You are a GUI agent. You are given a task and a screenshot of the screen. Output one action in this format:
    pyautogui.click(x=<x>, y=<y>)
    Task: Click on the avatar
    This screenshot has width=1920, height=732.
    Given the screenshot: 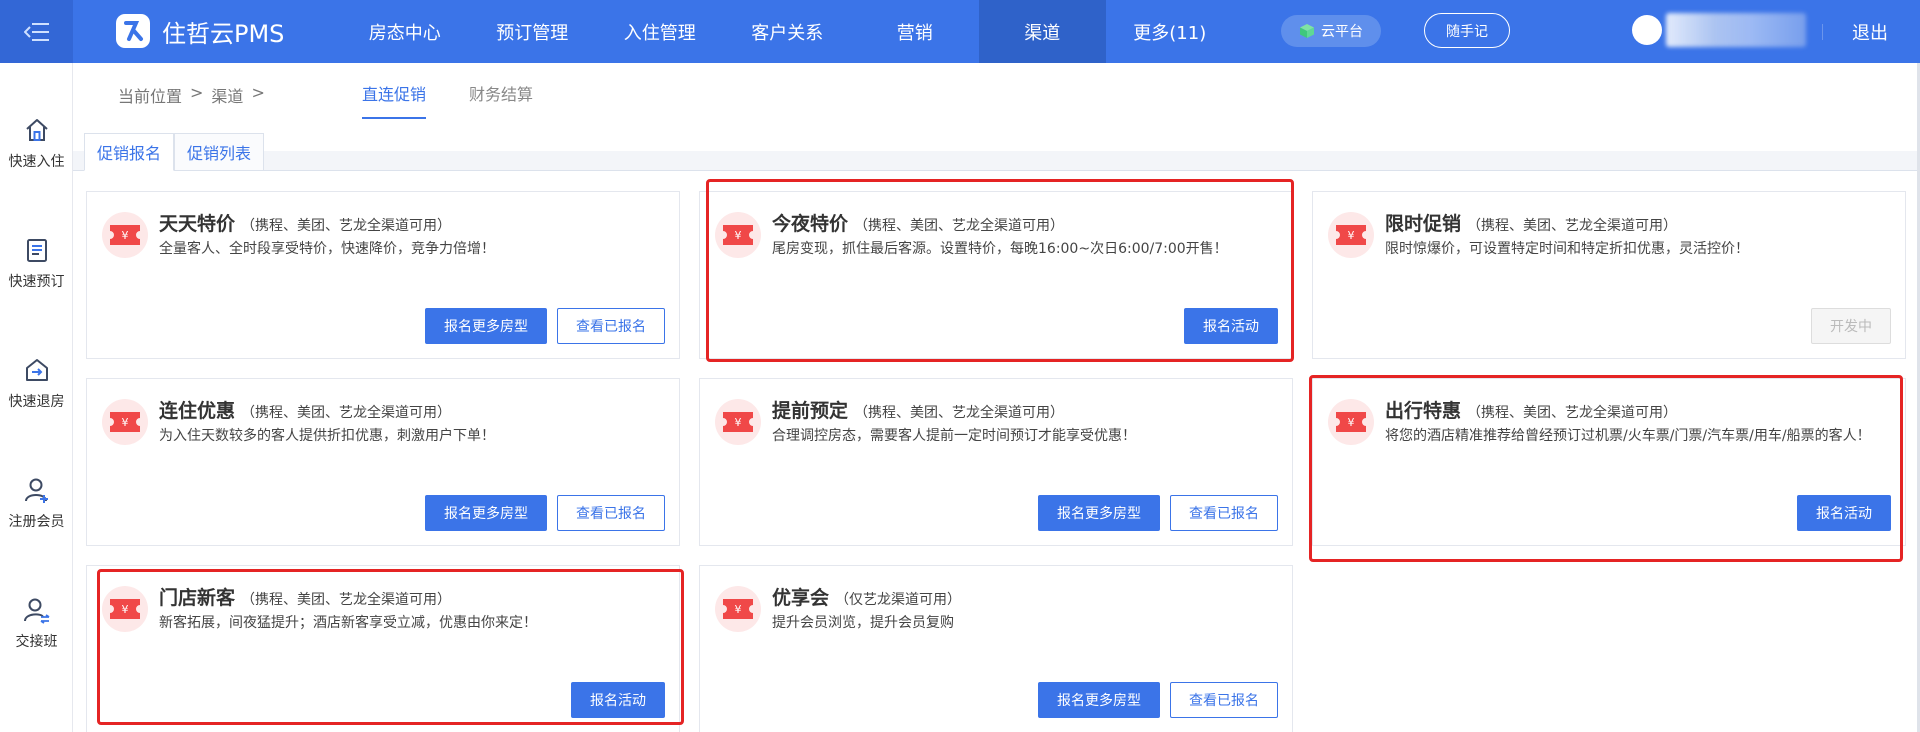 What is the action you would take?
    pyautogui.click(x=1647, y=30)
    